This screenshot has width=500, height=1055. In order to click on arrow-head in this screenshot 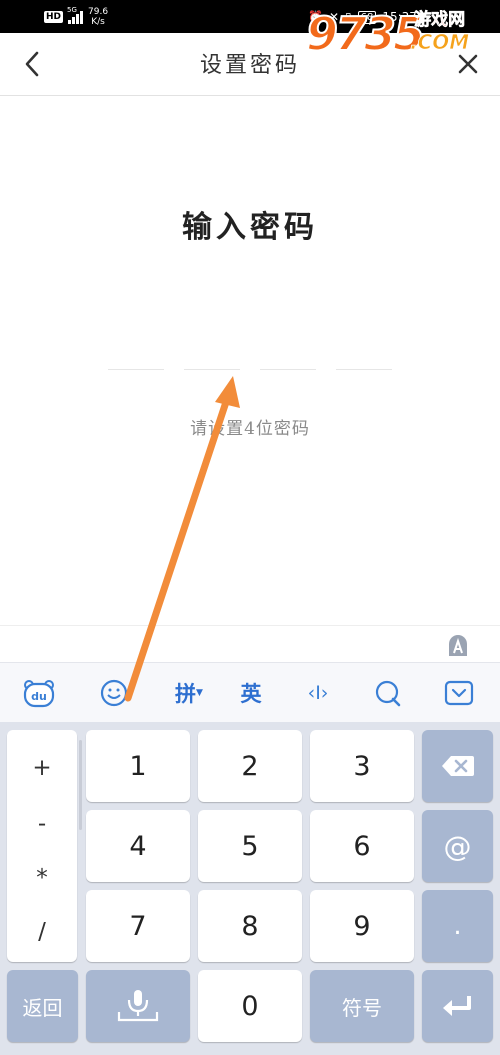, I will do `click(227, 392)`.